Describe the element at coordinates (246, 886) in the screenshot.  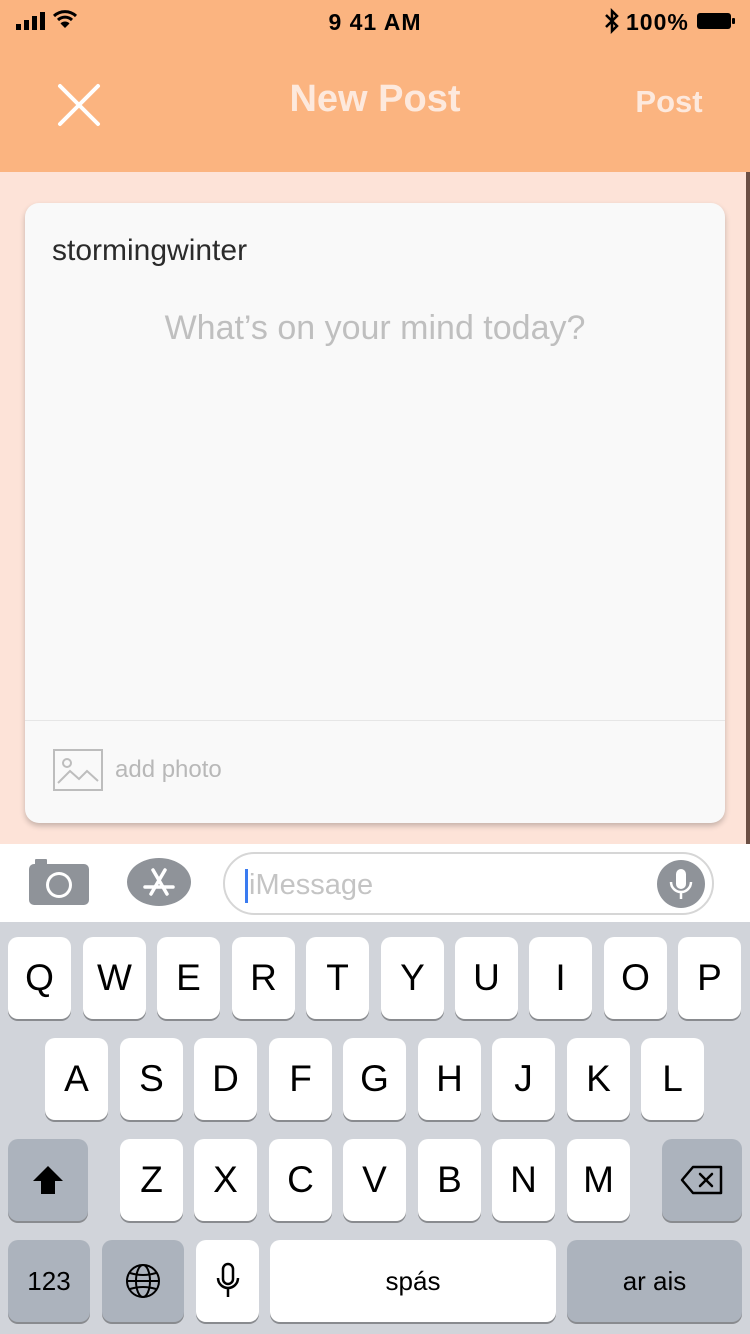
I see `text-cursor` at that location.